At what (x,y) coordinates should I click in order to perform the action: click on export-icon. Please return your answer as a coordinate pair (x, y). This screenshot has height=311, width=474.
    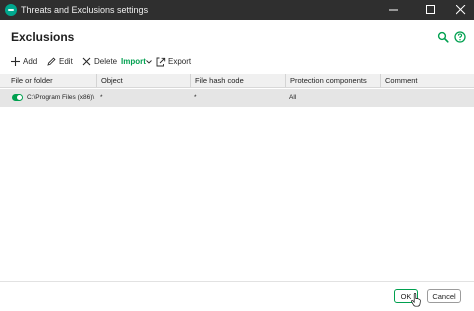
    Looking at the image, I should click on (161, 62).